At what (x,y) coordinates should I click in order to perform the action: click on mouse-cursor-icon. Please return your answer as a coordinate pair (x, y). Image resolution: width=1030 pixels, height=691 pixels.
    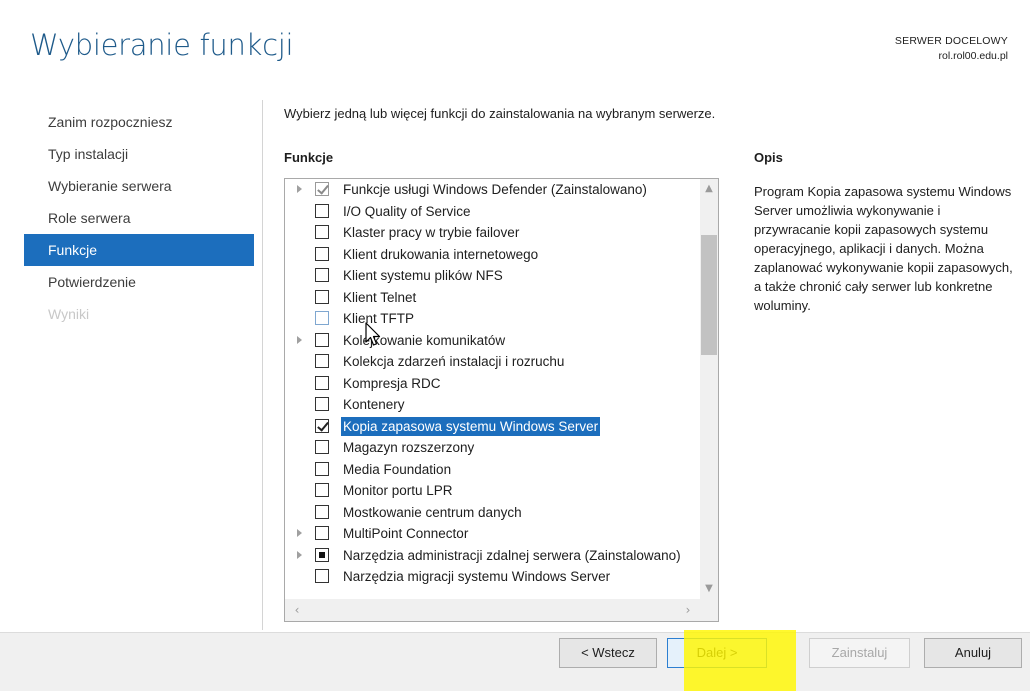
    Looking at the image, I should click on (373, 334).